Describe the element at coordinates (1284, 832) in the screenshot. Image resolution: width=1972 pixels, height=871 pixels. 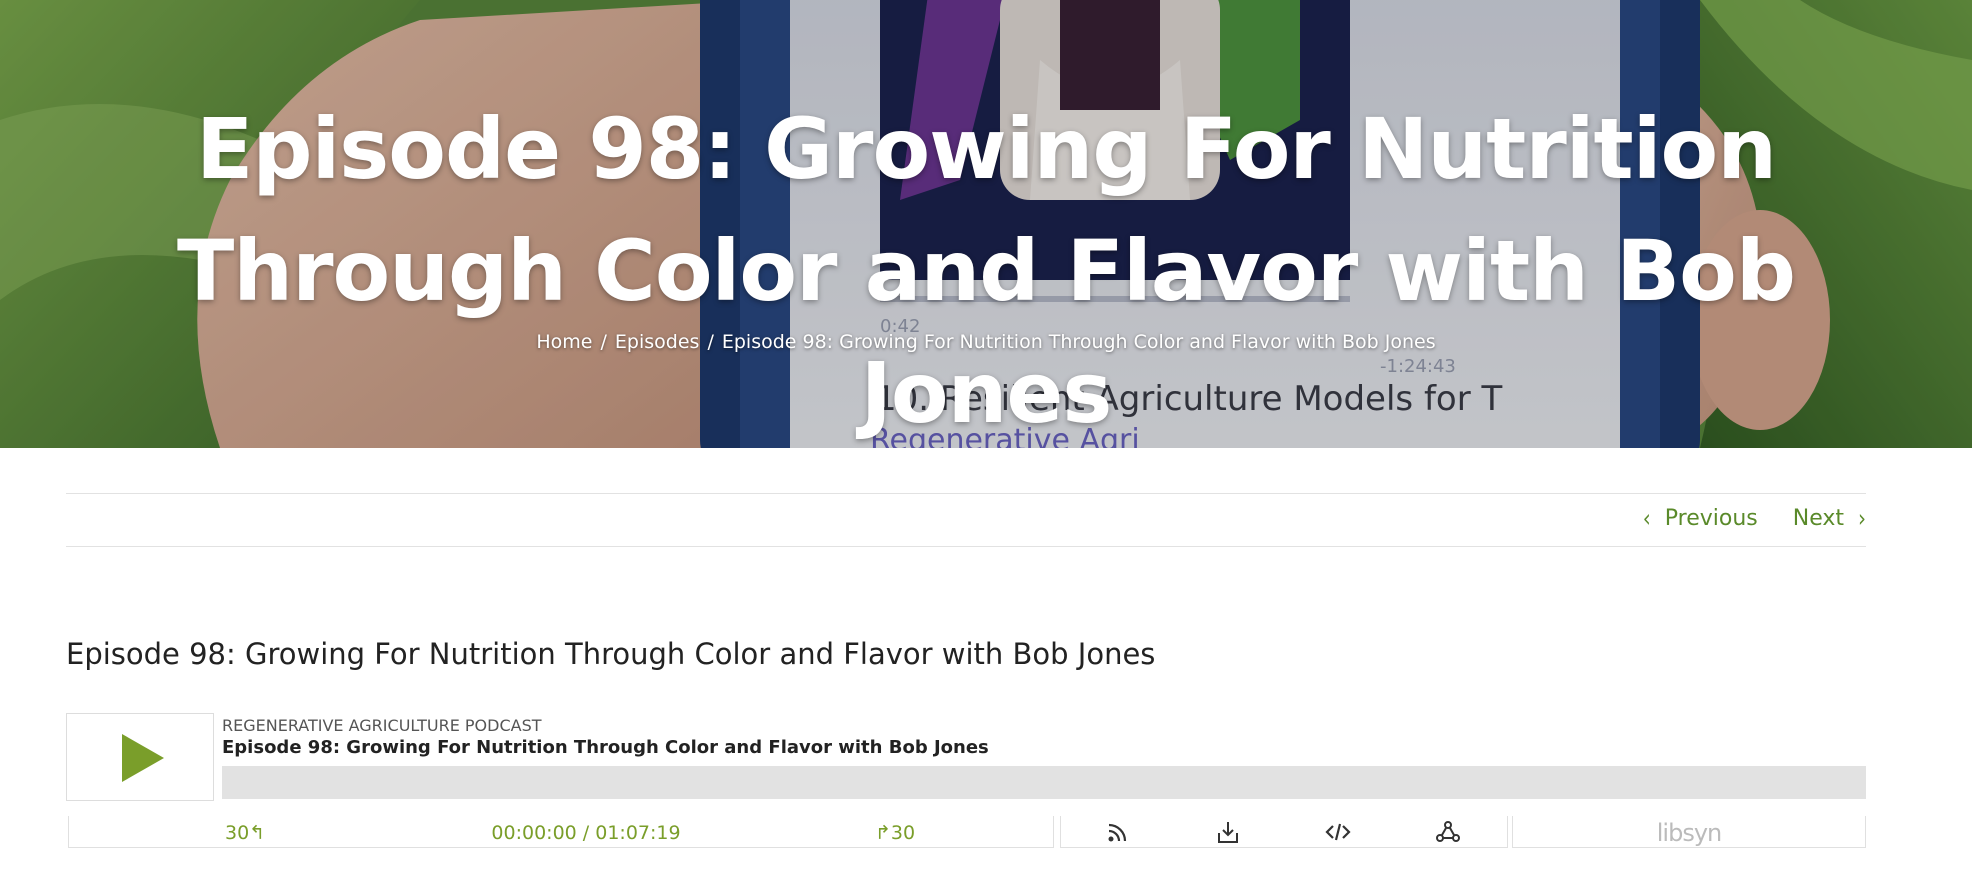
I see `player-actions` at that location.